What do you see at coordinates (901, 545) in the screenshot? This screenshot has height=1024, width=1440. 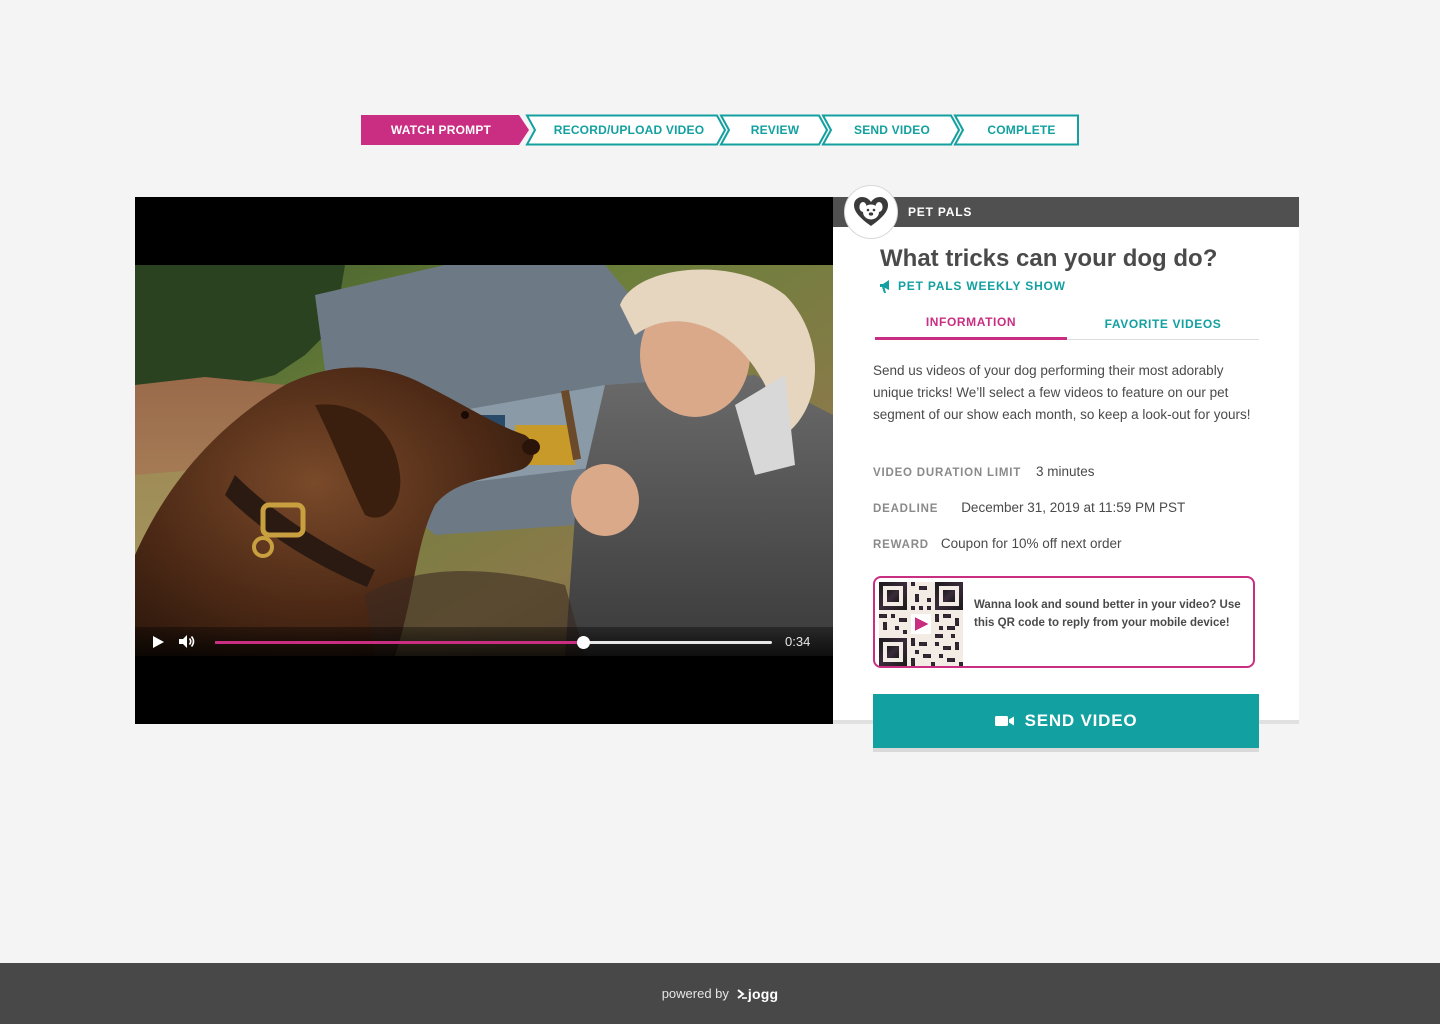 I see `meta-reward-key: REWARD` at bounding box center [901, 545].